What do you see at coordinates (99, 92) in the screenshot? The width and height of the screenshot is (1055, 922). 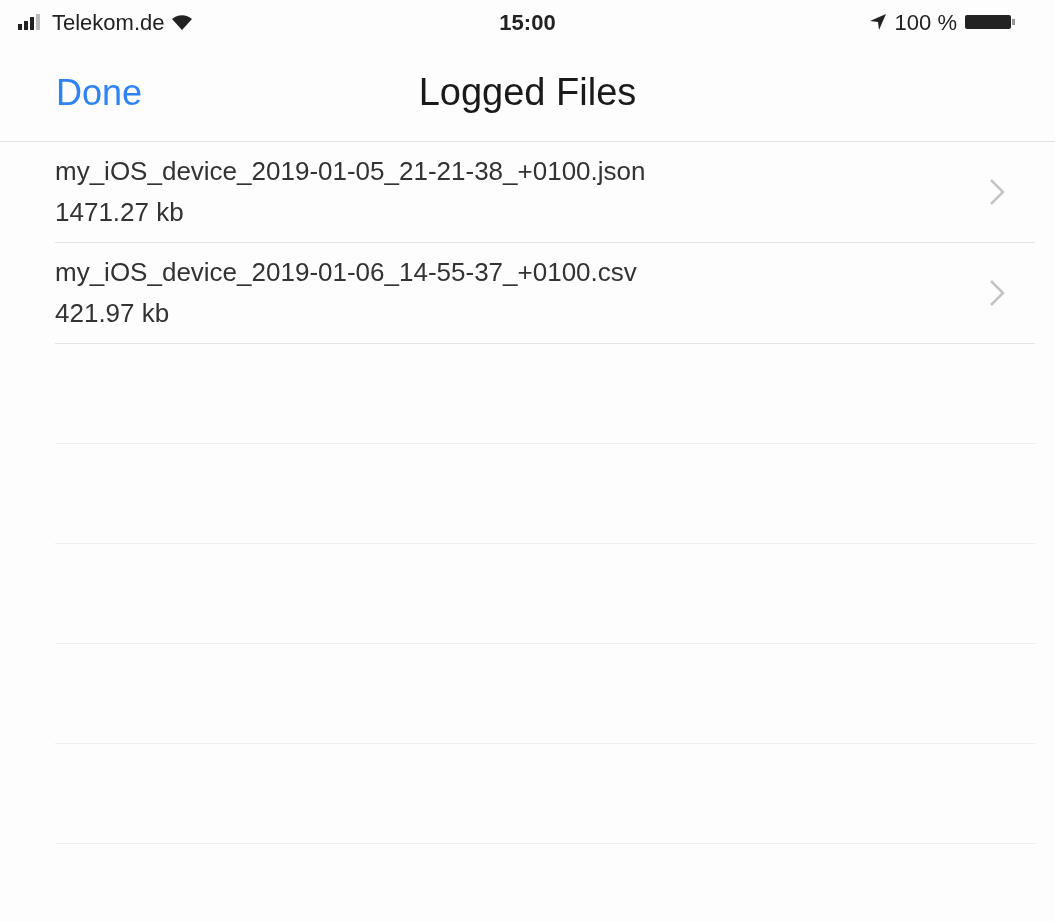 I see `done-button: Done` at bounding box center [99, 92].